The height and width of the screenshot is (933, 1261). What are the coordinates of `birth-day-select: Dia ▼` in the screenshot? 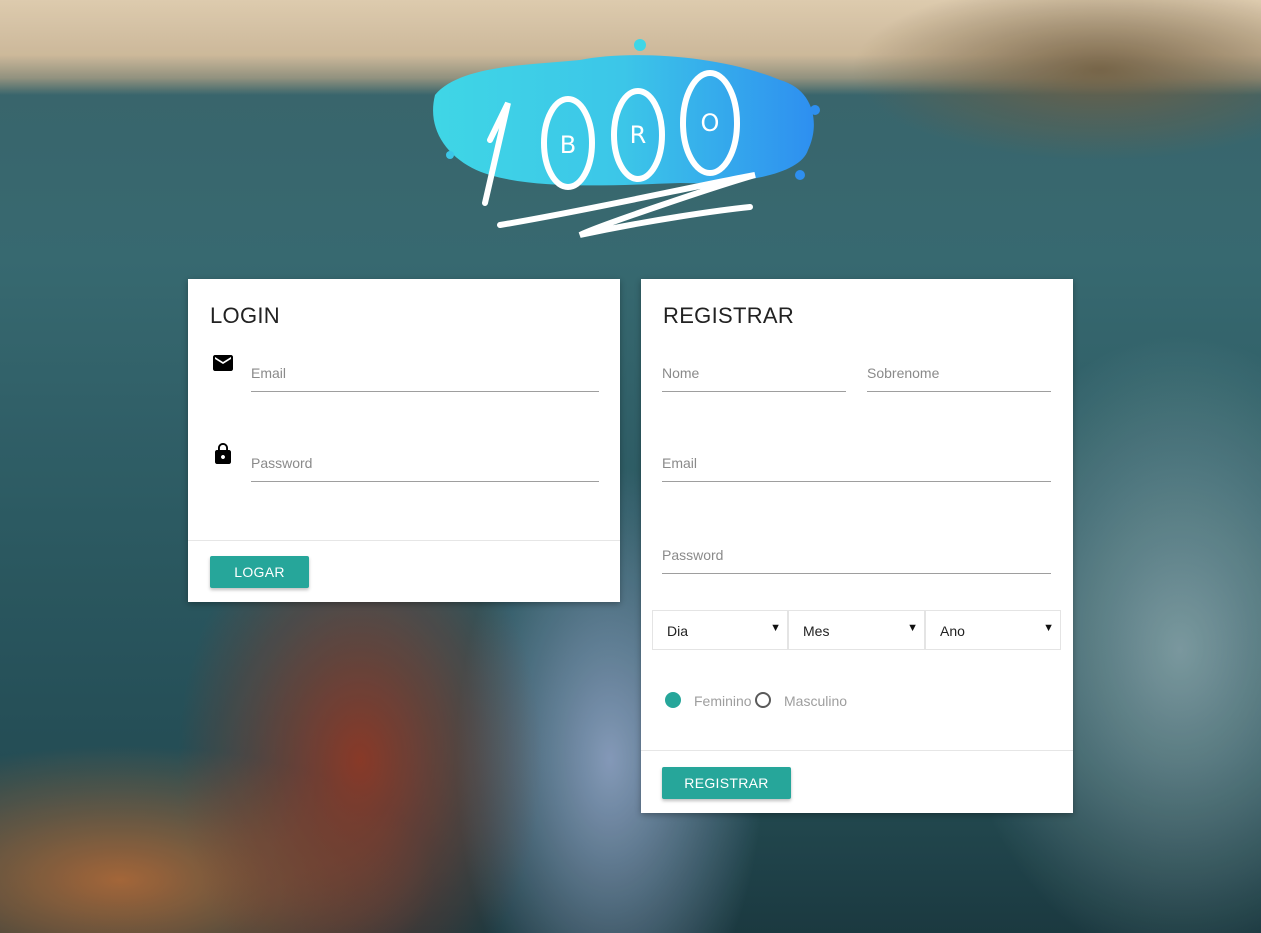 It's located at (720, 630).